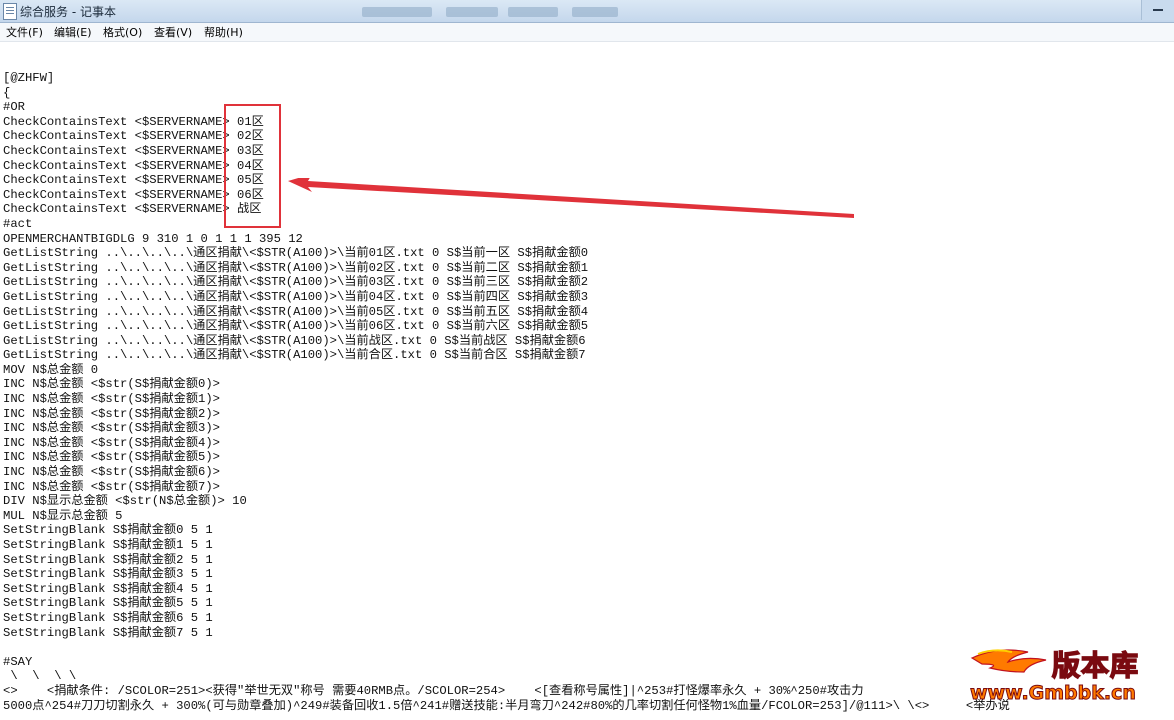 The width and height of the screenshot is (1174, 720). I want to click on menu-bar: 文件(F) 编辑(E) 格式(O) 查看(V) 帮助(H), so click(587, 32).